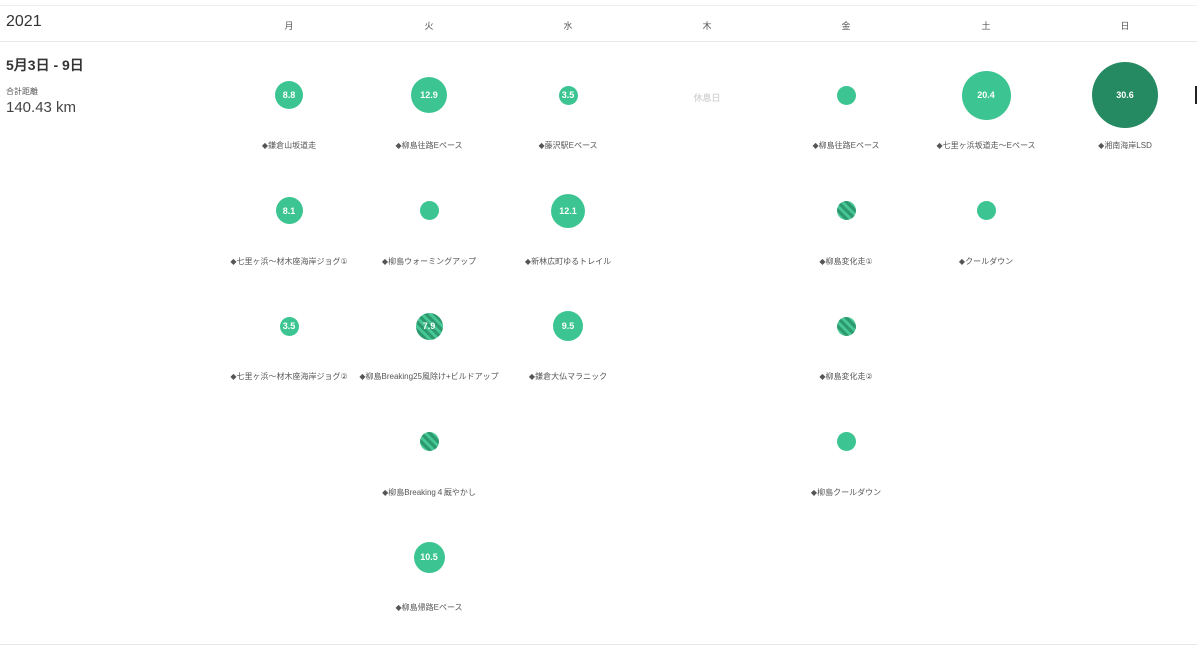  Describe the element at coordinates (707, 98) in the screenshot. I see `rest-day-label: 休息日` at that location.